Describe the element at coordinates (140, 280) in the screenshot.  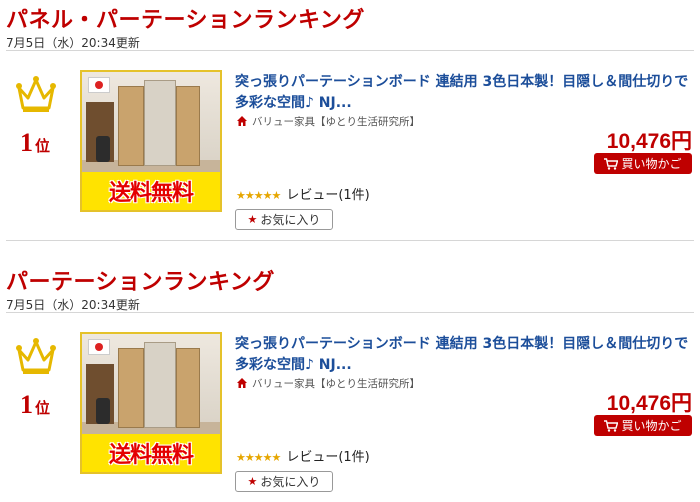
I see `ranking-title: パーテーションランキング` at that location.